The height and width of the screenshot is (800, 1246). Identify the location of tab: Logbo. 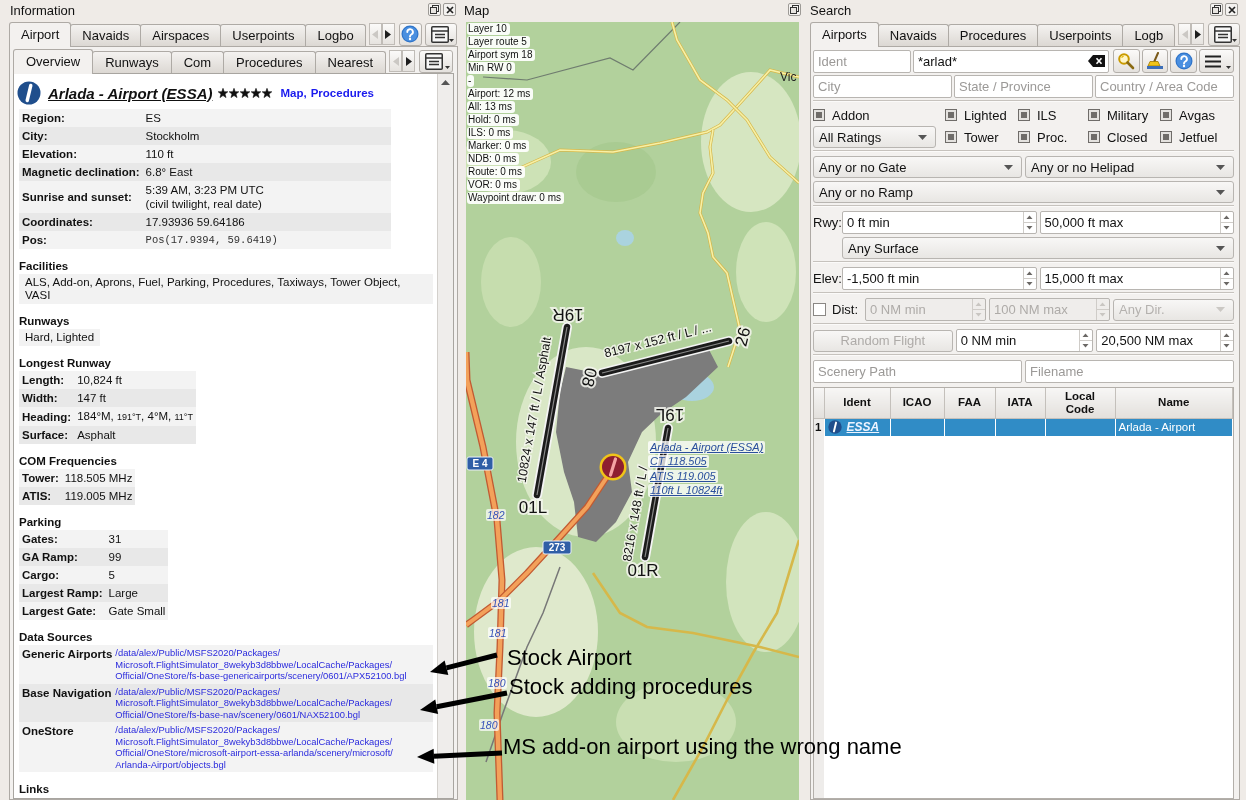
(335, 35).